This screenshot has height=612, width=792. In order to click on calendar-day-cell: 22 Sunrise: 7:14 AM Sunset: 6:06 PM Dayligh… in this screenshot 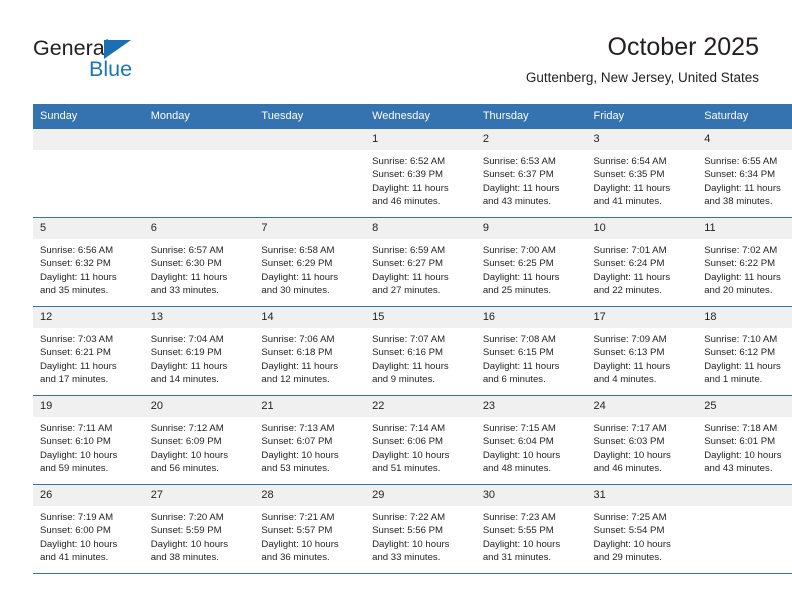, I will do `click(420, 440)`.